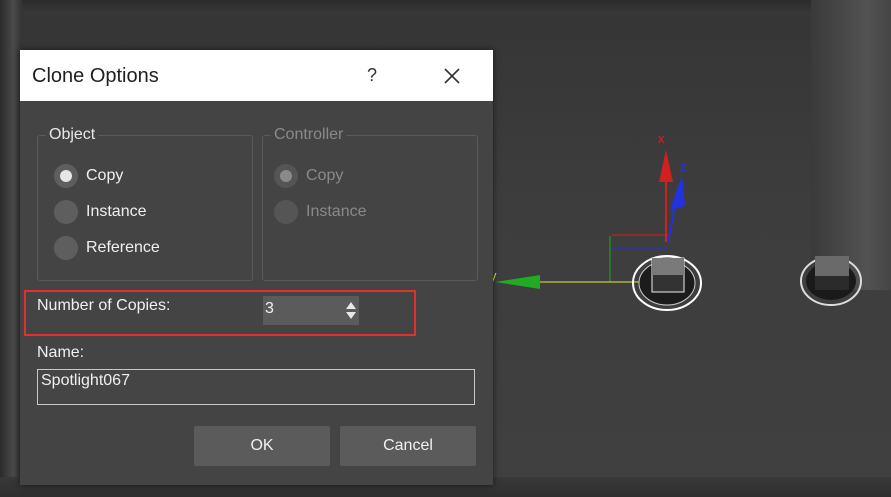  Describe the element at coordinates (372, 75) in the screenshot. I see `help-button: ?` at that location.